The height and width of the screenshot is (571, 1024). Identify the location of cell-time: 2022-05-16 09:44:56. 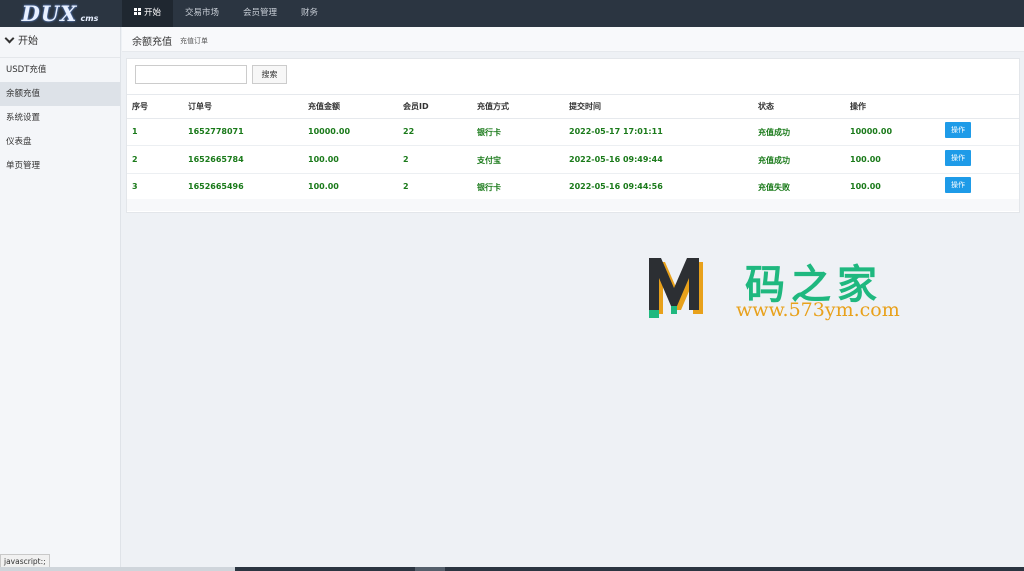
(616, 186).